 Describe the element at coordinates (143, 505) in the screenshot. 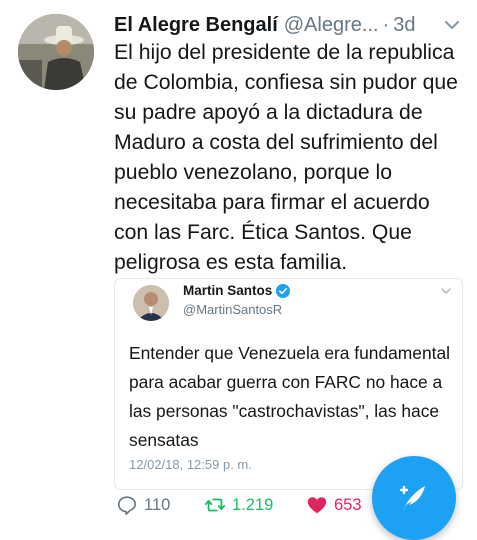

I see `reply-button: 110` at that location.